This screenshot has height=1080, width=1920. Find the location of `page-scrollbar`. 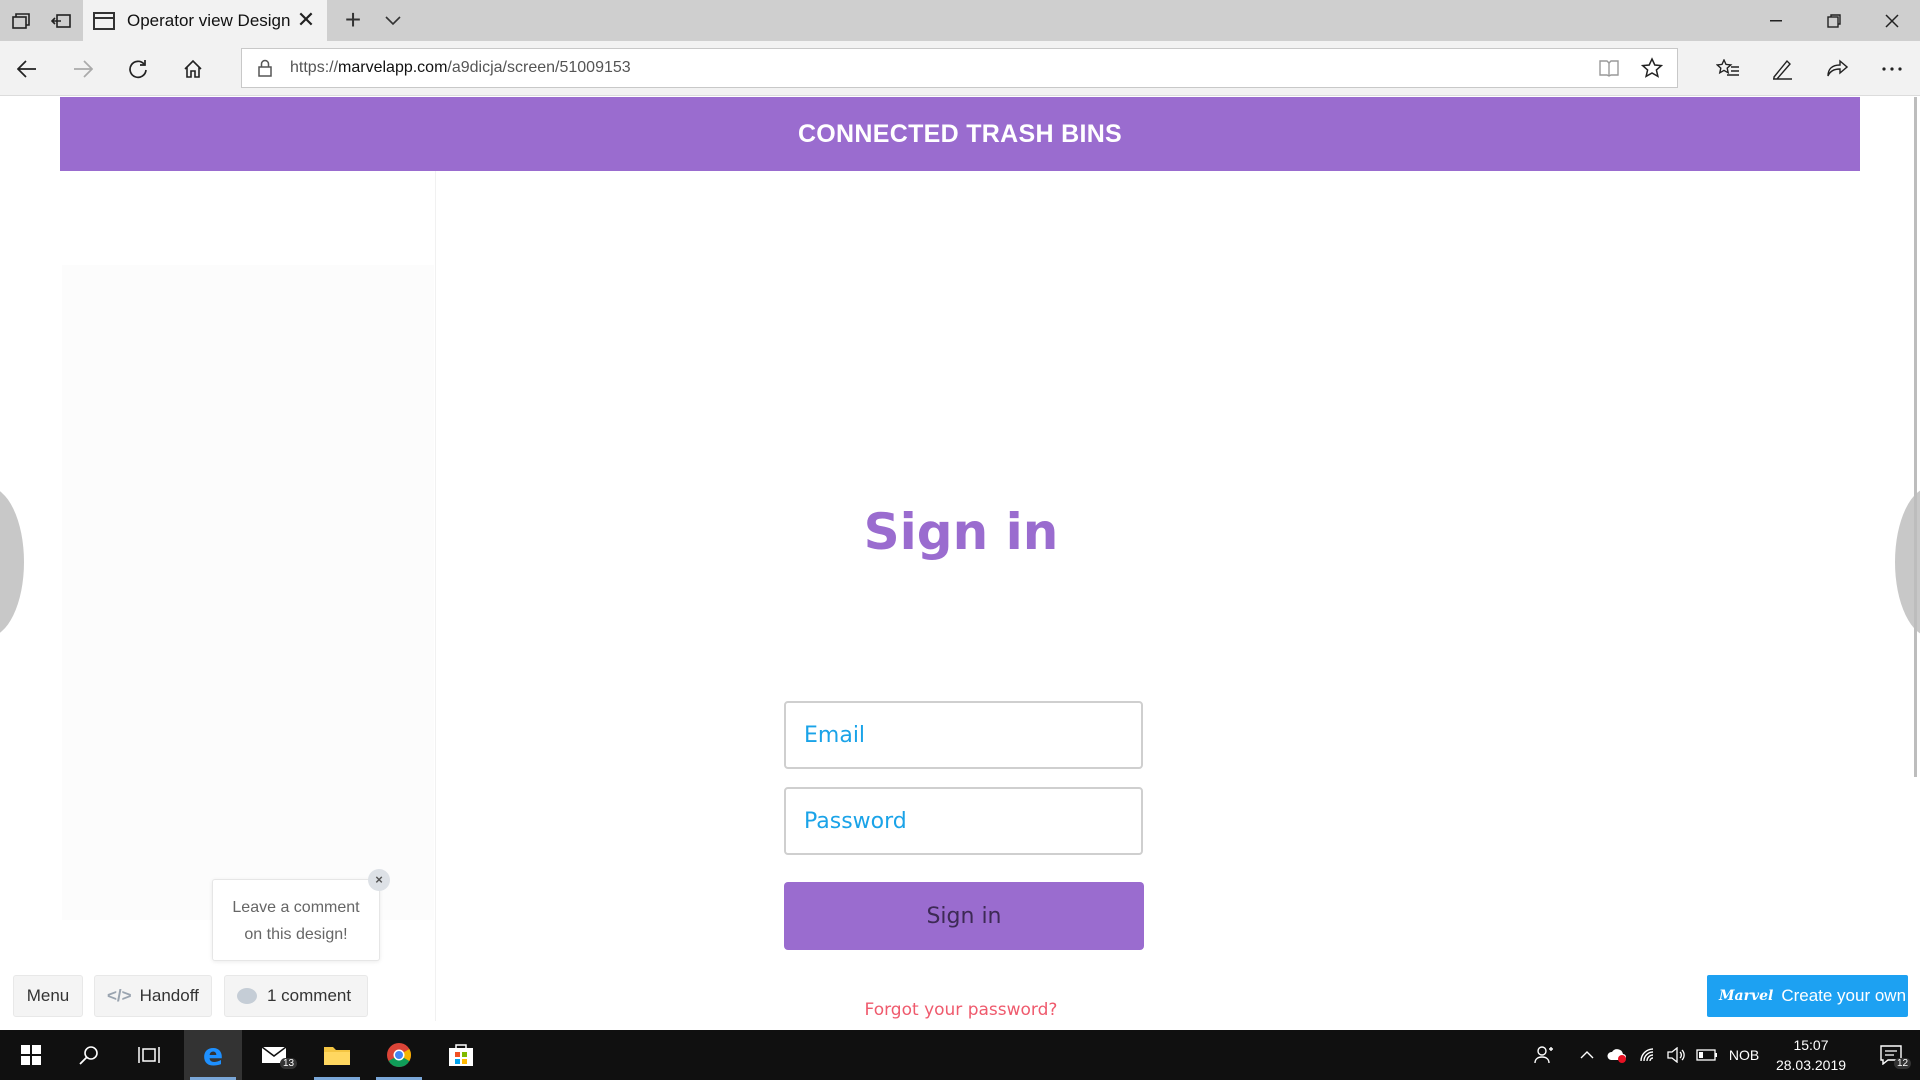

page-scrollbar is located at coordinates (1915, 437).